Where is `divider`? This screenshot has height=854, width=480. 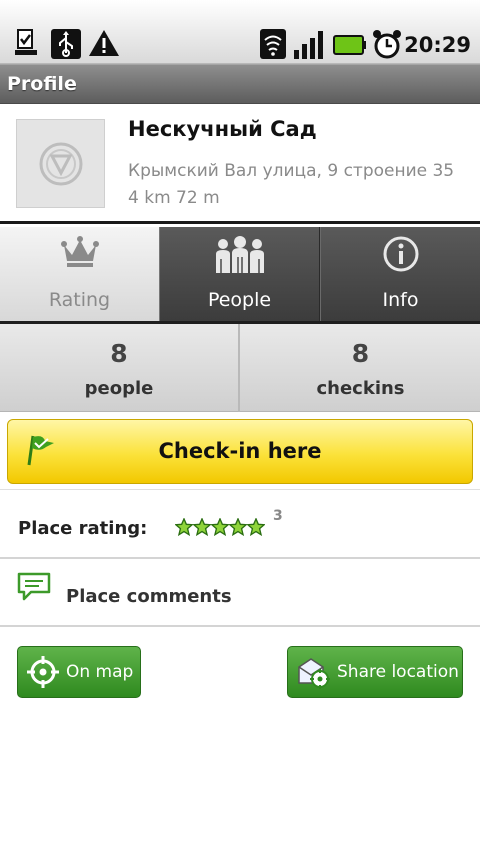
divider is located at coordinates (240, 626).